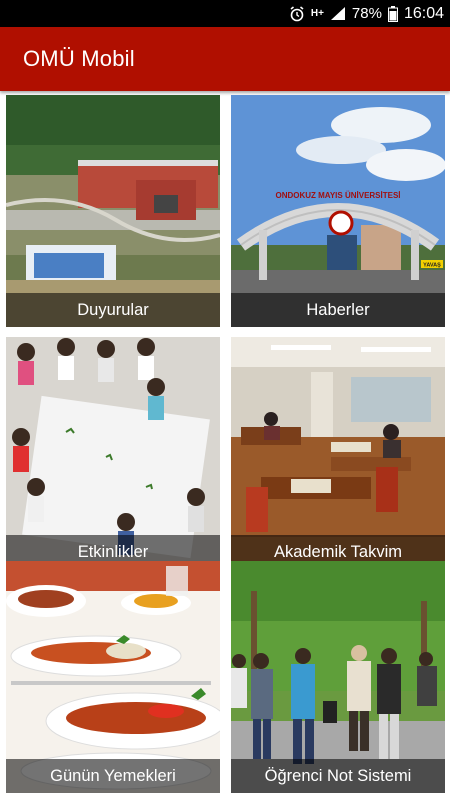 This screenshot has height=800, width=450. What do you see at coordinates (79, 58) in the screenshot?
I see `app-title: OMÜ Mobil` at bounding box center [79, 58].